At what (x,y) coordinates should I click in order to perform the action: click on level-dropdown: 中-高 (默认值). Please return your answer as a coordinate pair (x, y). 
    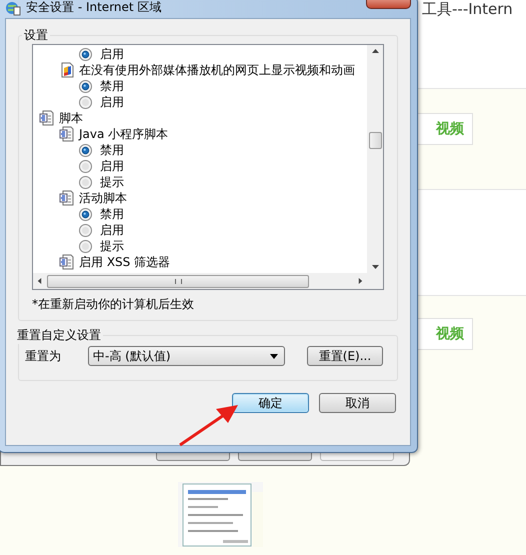
    Looking at the image, I should click on (186, 356).